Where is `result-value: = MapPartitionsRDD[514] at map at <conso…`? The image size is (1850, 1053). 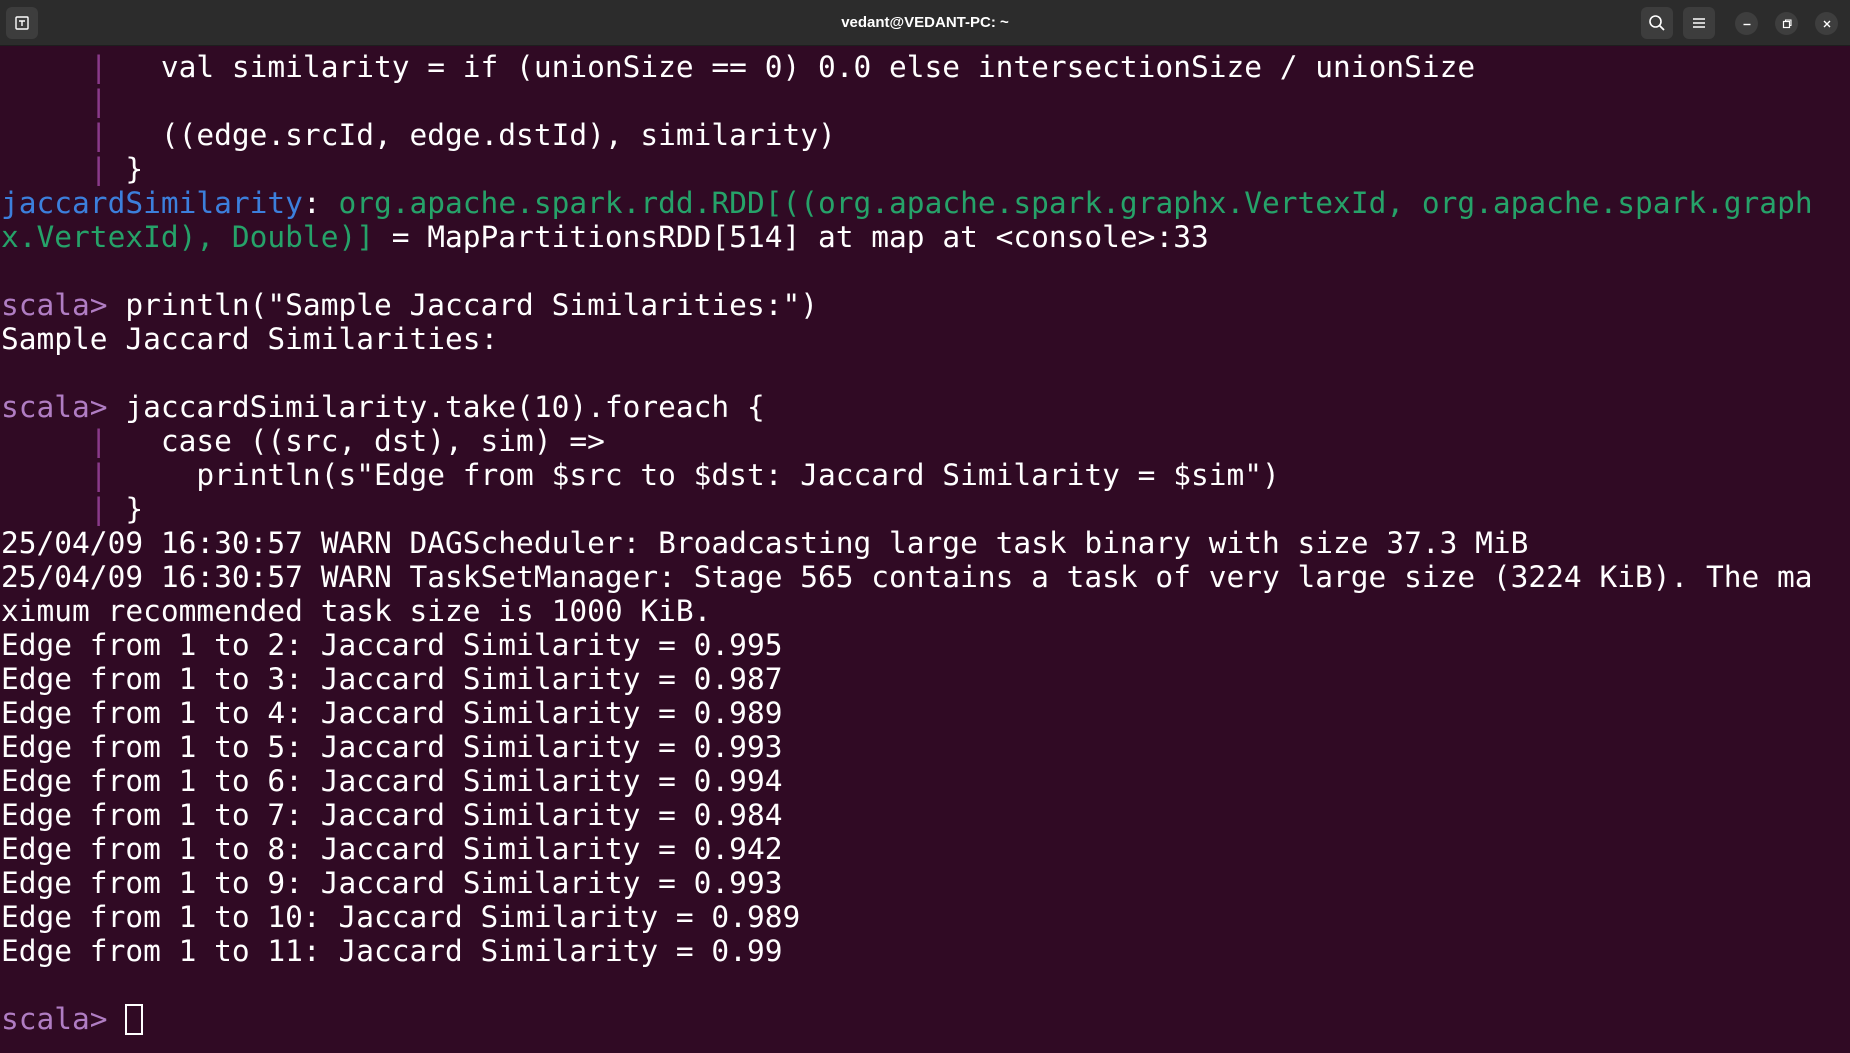 result-value: = MapPartitionsRDD[514] at map at <conso… is located at coordinates (791, 237).